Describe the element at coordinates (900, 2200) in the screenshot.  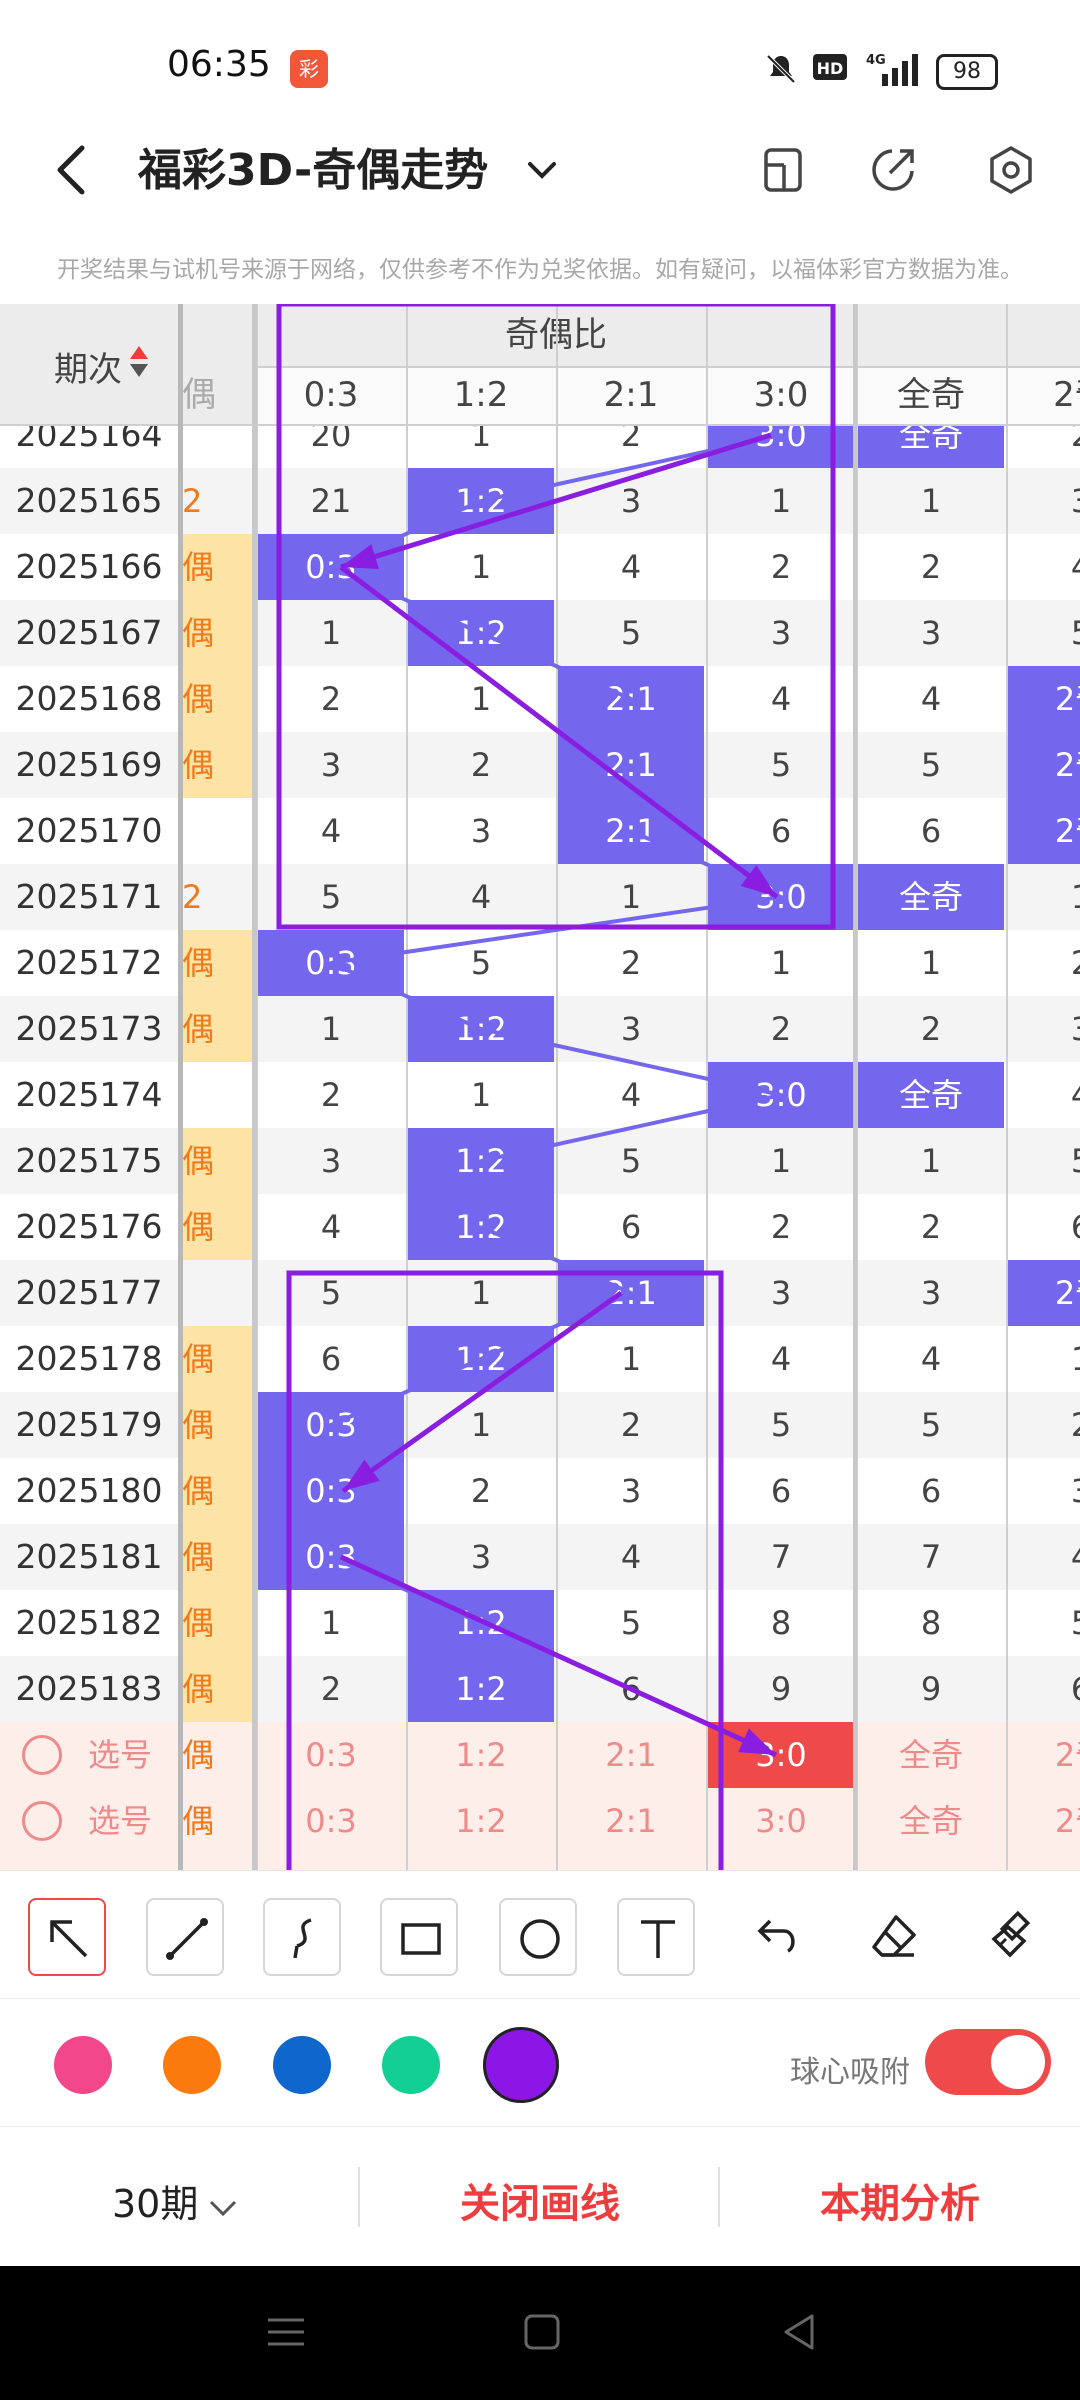
I see `analysis-button: 本期分析` at that location.